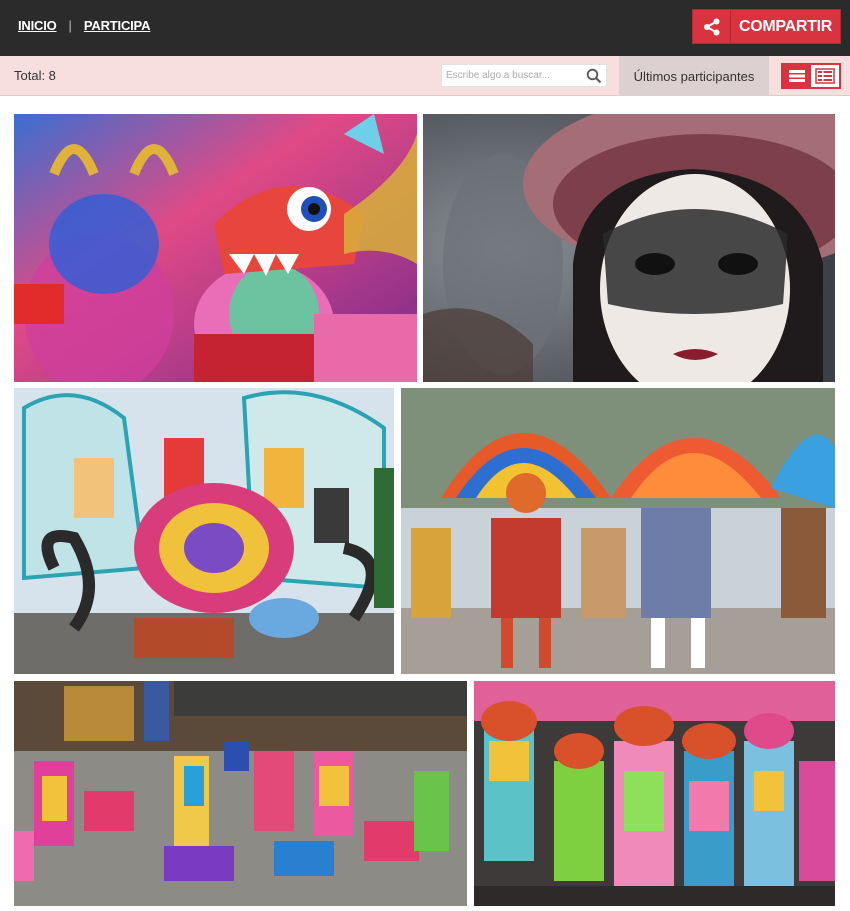  Describe the element at coordinates (694, 76) in the screenshot. I see `latest-participants-tab: Últimos participantes` at that location.